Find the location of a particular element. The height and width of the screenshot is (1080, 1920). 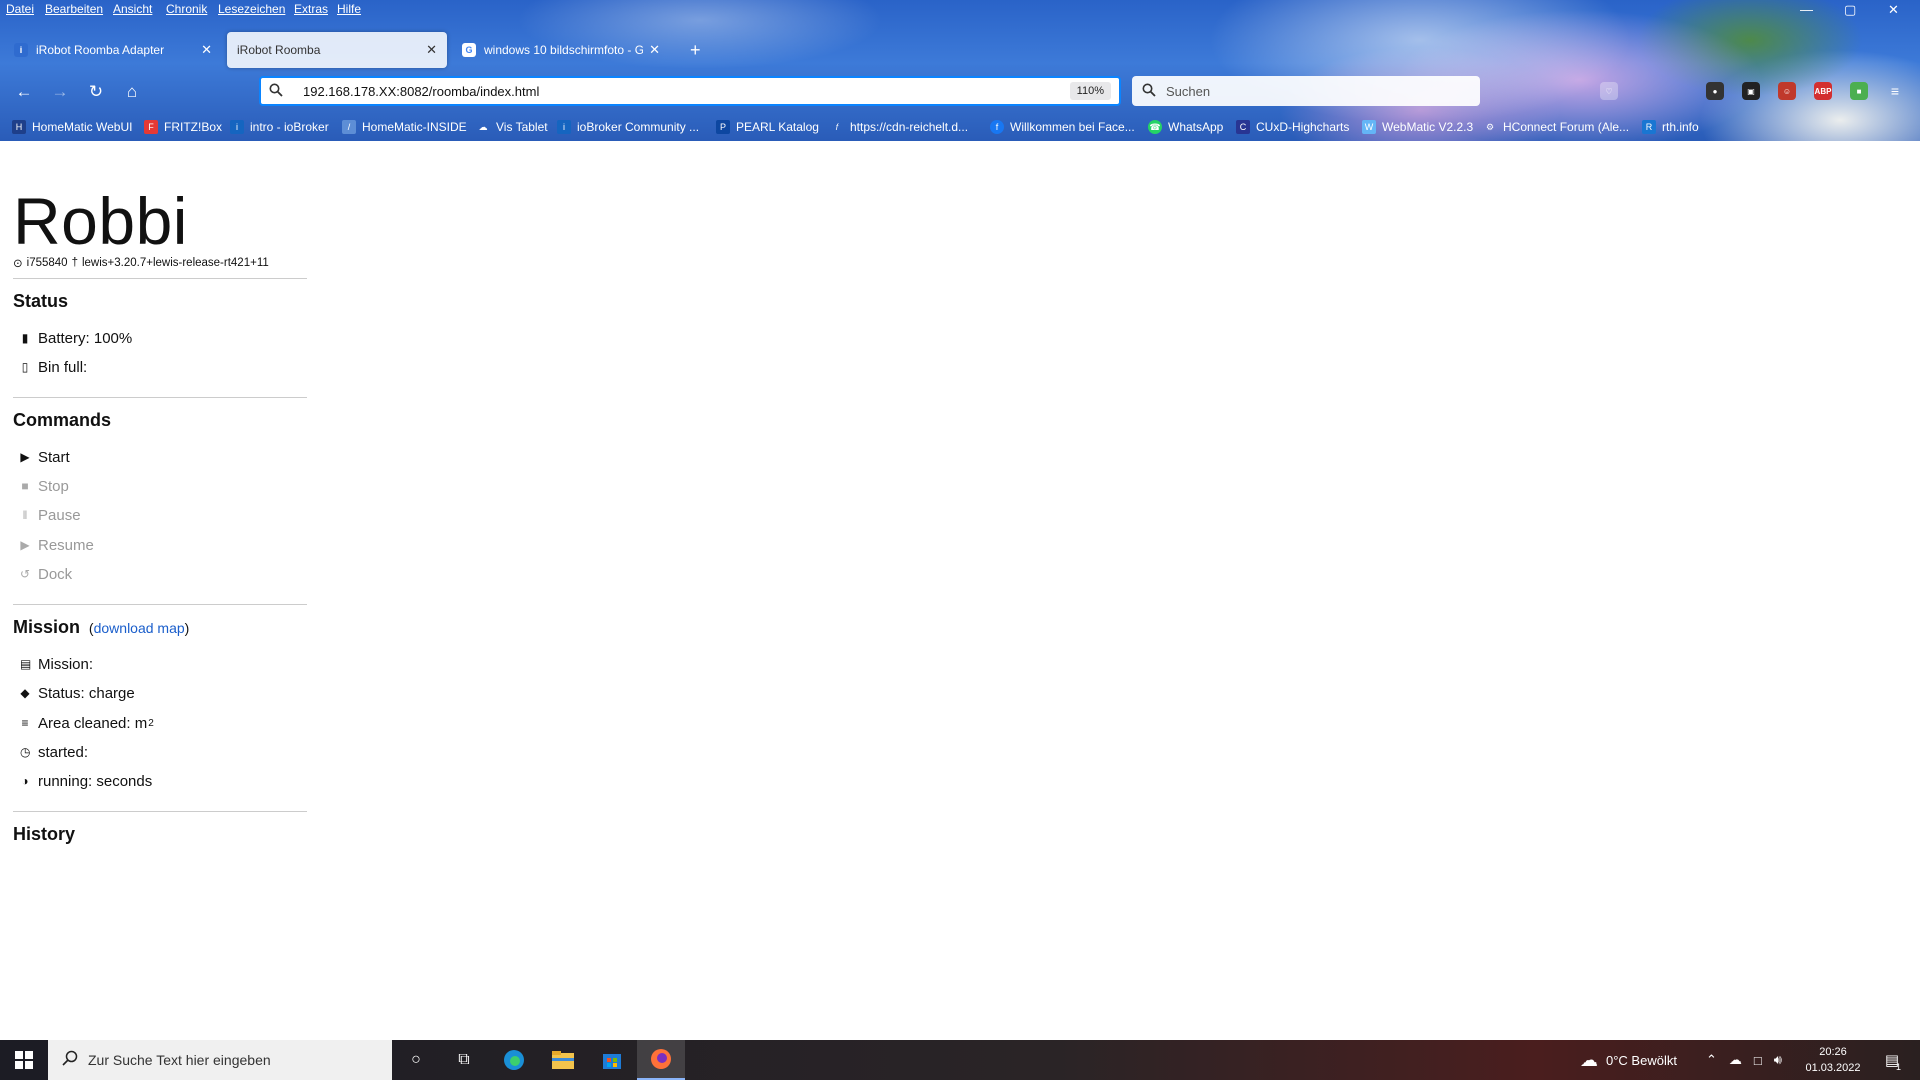

pause-label: Pause is located at coordinates (59, 515).